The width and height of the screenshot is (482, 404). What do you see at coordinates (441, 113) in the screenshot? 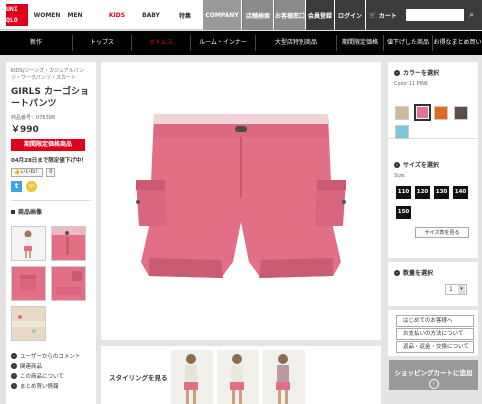
I see `color-swatch-orange` at bounding box center [441, 113].